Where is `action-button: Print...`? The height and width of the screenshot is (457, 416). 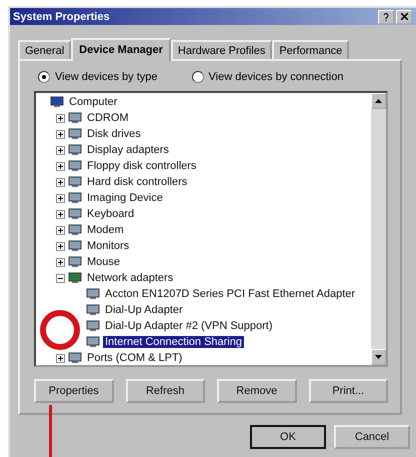 action-button: Print... is located at coordinates (348, 391).